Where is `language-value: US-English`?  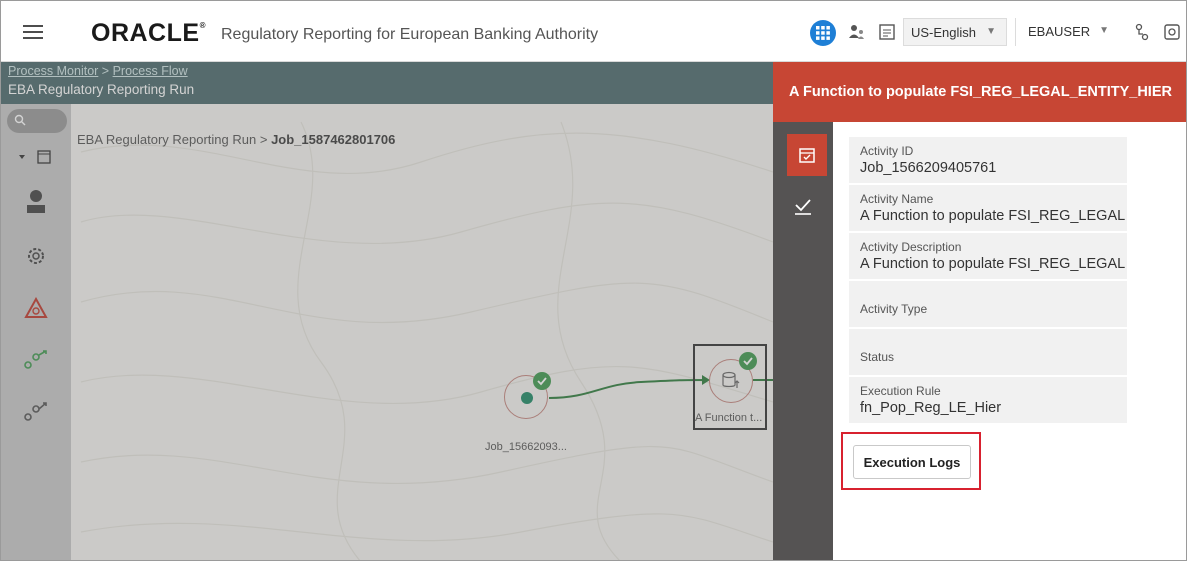
language-value: US-English is located at coordinates (944, 32).